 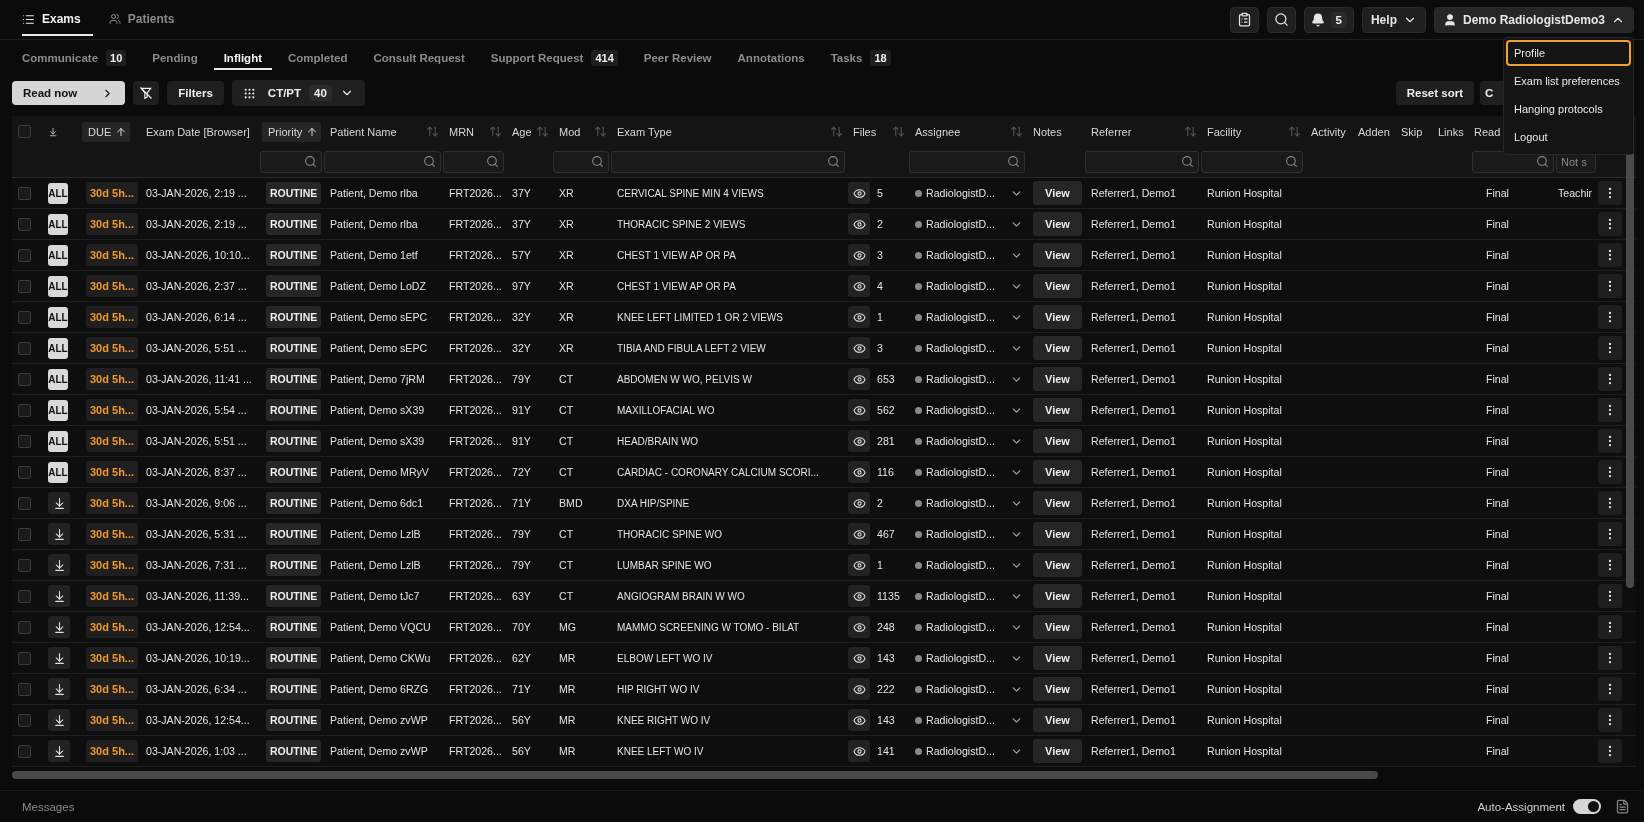 I want to click on worklist-tab: Consult Request, so click(x=419, y=58).